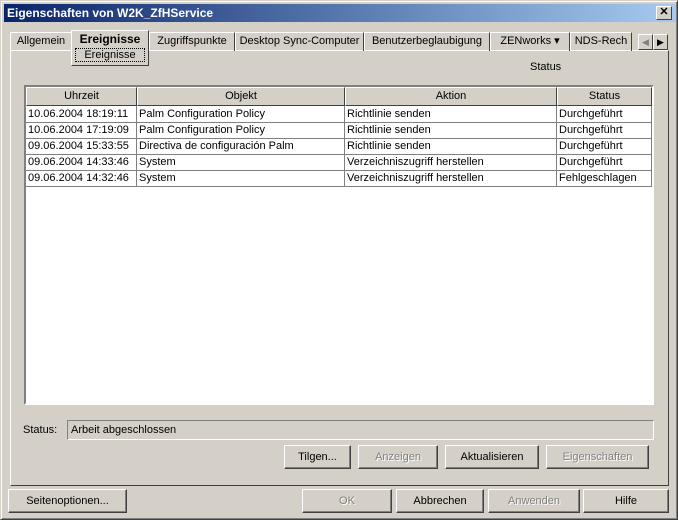  Describe the element at coordinates (645, 42) in the screenshot. I see `tab-scroll-left-icon: ◀` at that location.